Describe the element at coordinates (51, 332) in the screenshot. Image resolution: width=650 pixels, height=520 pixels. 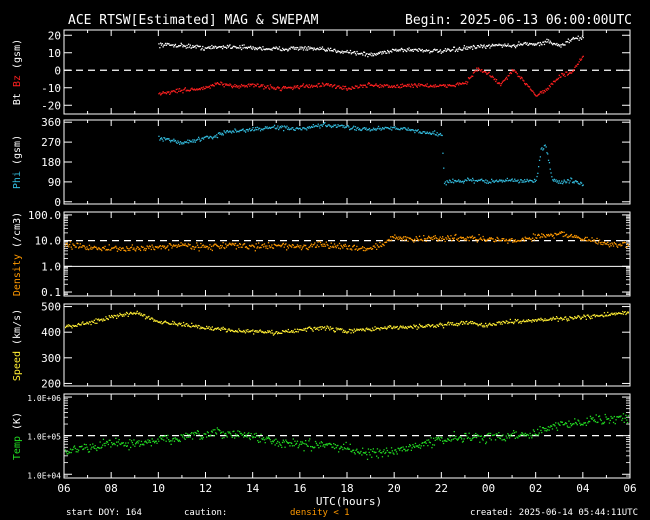
I see `y-tick-label: 400` at that location.